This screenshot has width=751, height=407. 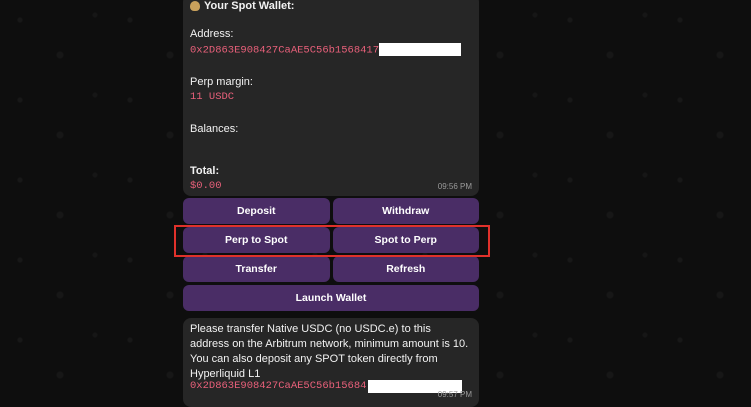 I want to click on keyboard-row: Perp to Spot Spot to Perp, so click(x=331, y=240).